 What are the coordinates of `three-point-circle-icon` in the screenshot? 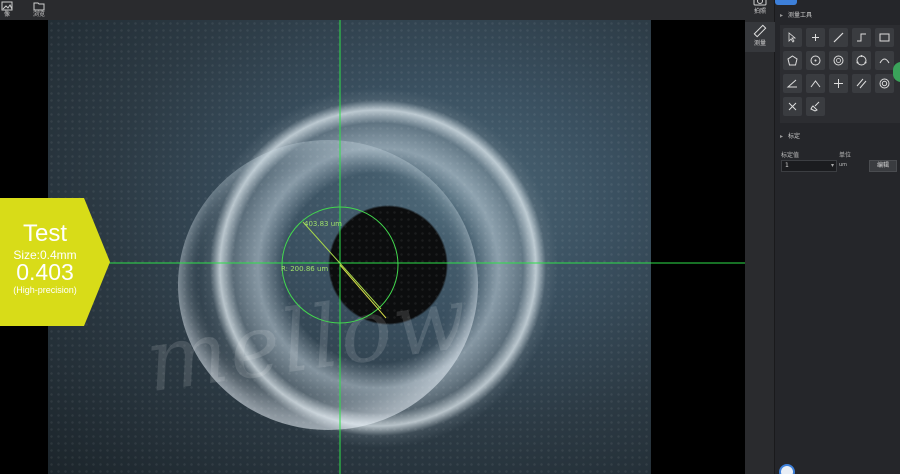 It's located at (861, 60).